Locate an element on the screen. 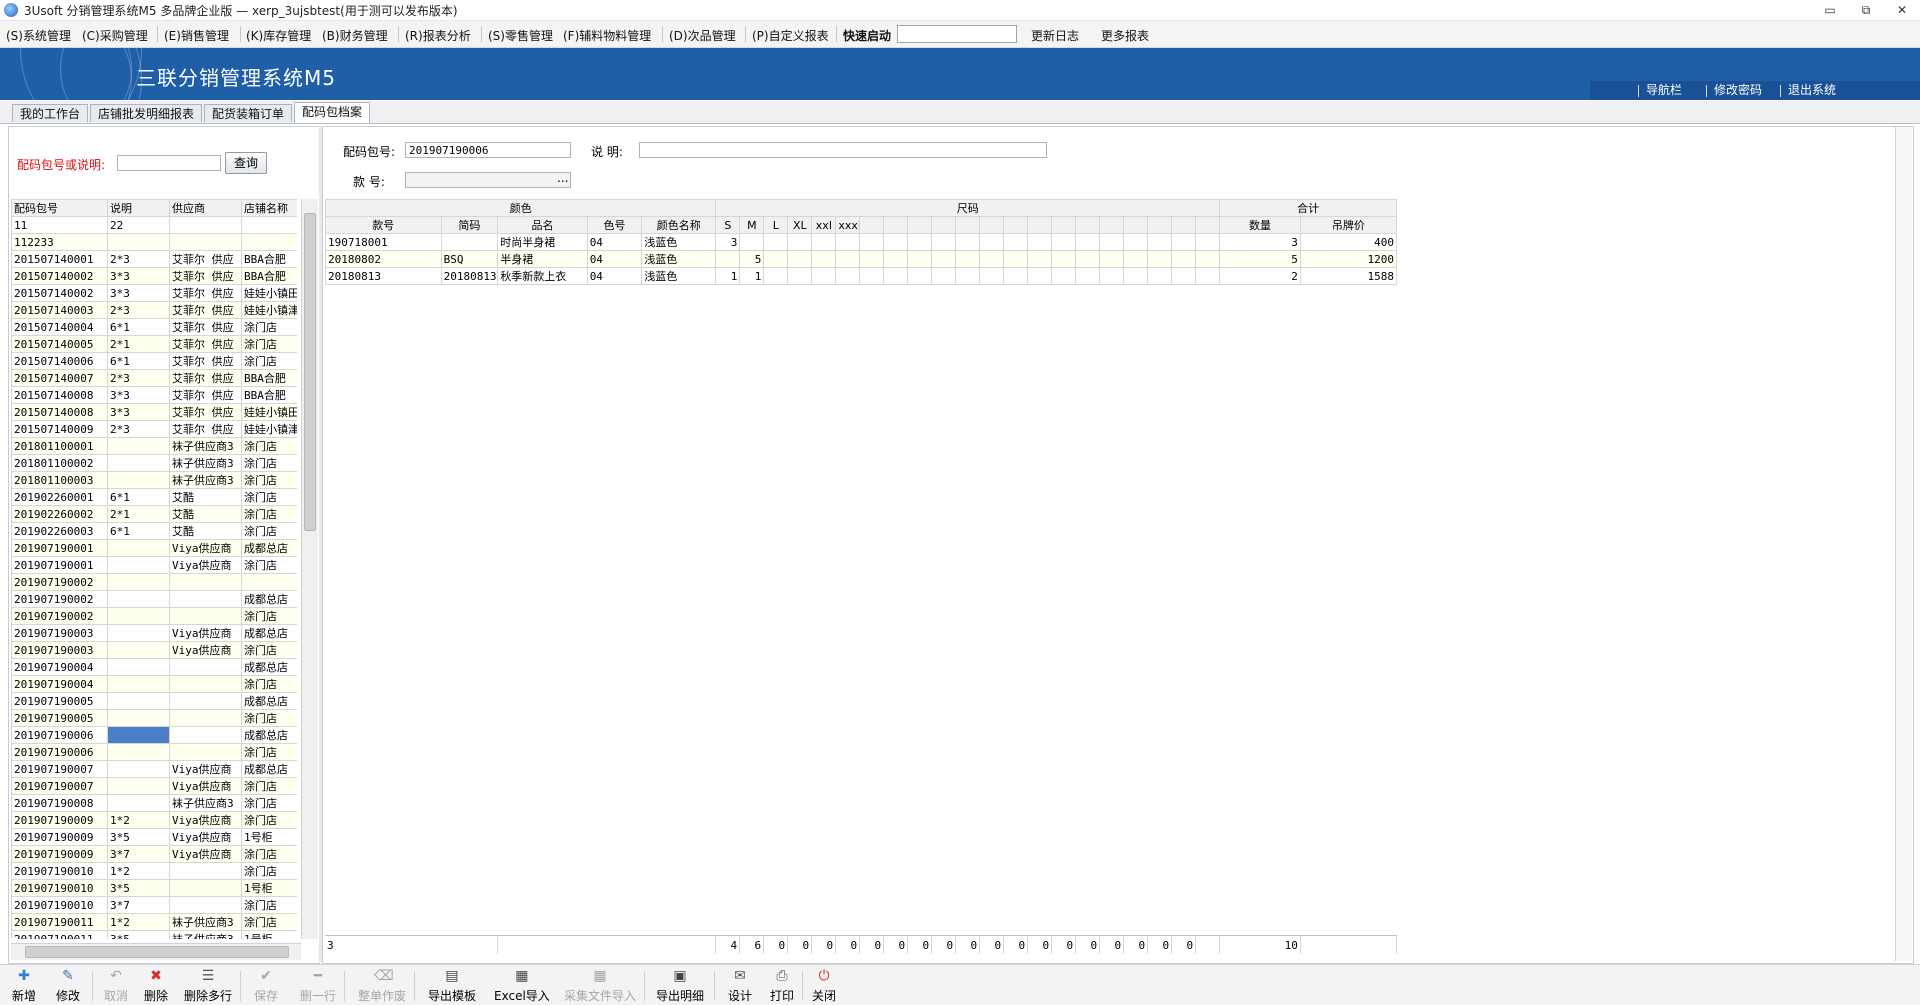 The height and width of the screenshot is (1005, 1920). more-reports-link: 更多报表 is located at coordinates (1125, 35).